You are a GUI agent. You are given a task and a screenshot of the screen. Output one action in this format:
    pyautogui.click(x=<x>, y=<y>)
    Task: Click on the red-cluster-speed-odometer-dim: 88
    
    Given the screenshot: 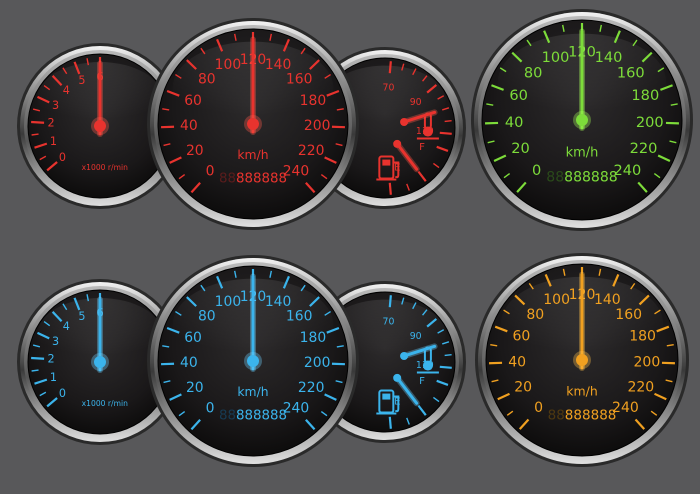 What is the action you would take?
    pyautogui.click(x=227, y=179)
    